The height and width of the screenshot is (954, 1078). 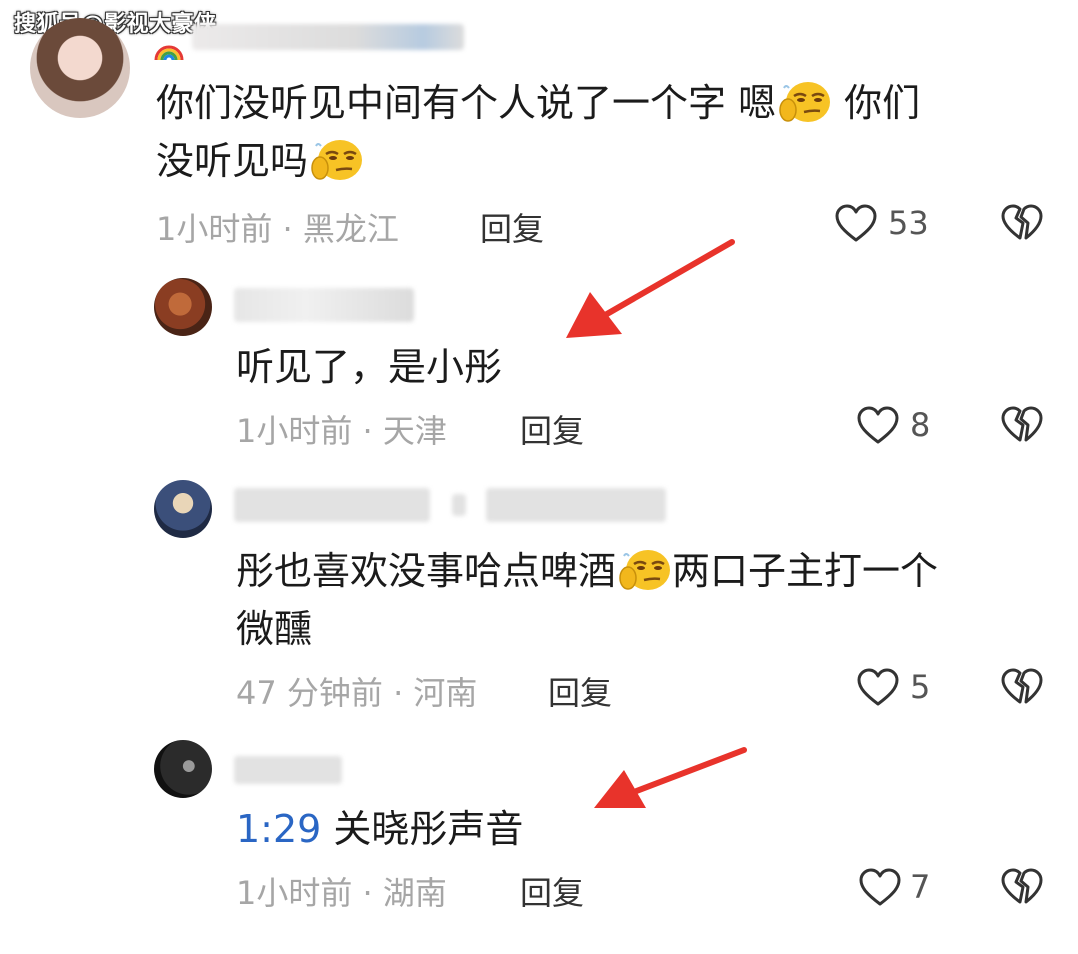 I want to click on comment-meta: 1小时前 · 天津, so click(x=341, y=431).